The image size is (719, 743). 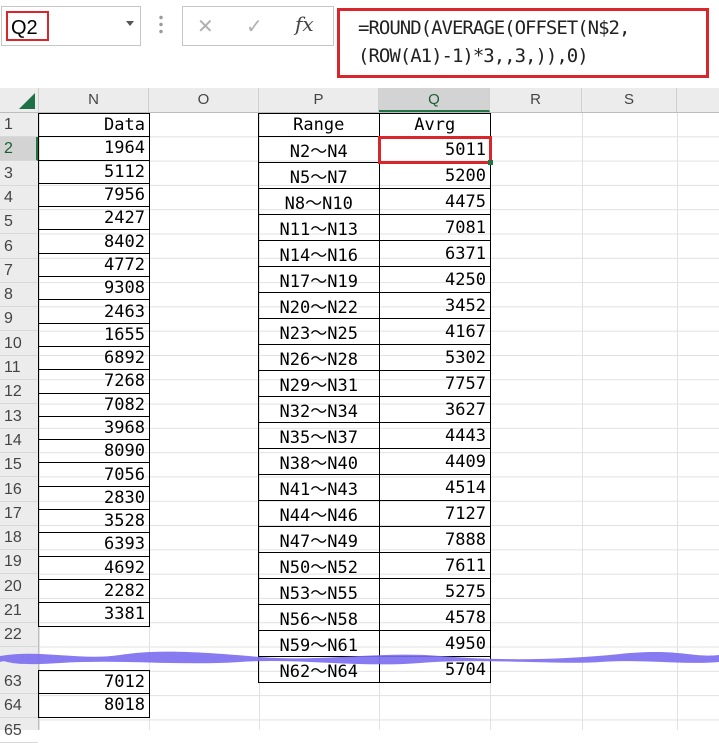 What do you see at coordinates (434, 592) in the screenshot?
I see `avg-cell: 5275` at bounding box center [434, 592].